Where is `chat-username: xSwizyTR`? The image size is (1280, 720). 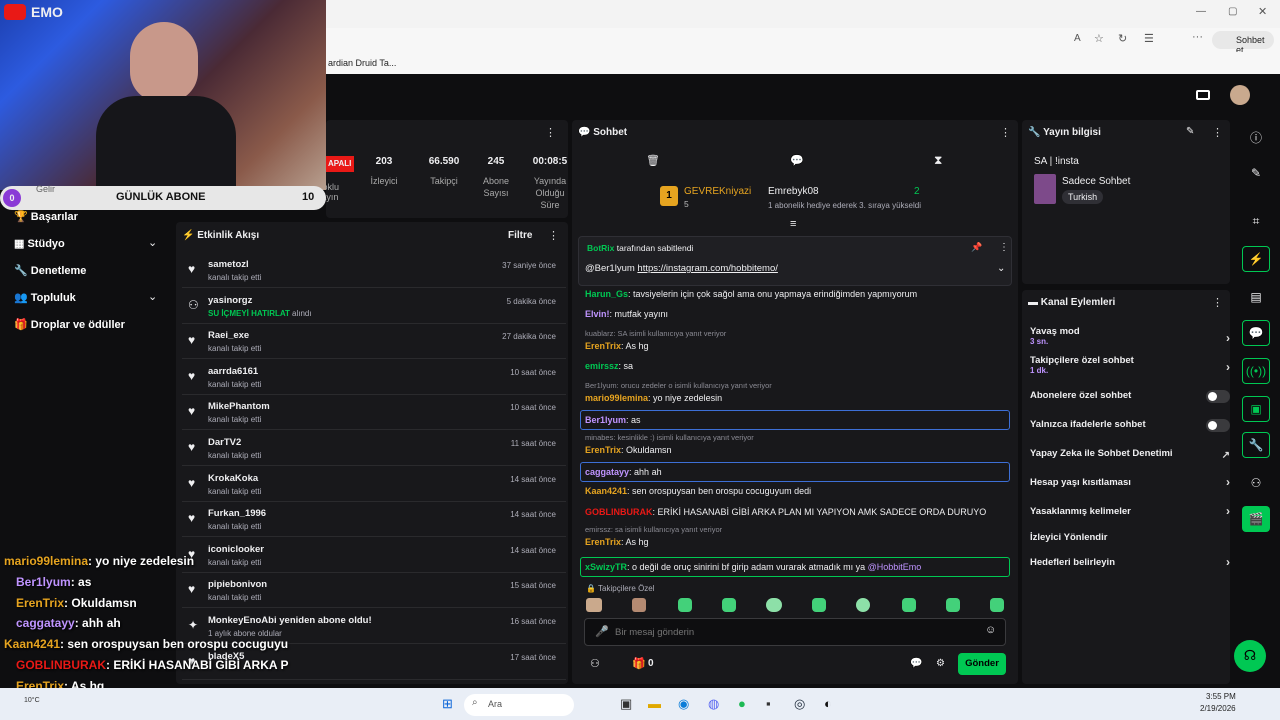 chat-username: xSwizyTR is located at coordinates (606, 567).